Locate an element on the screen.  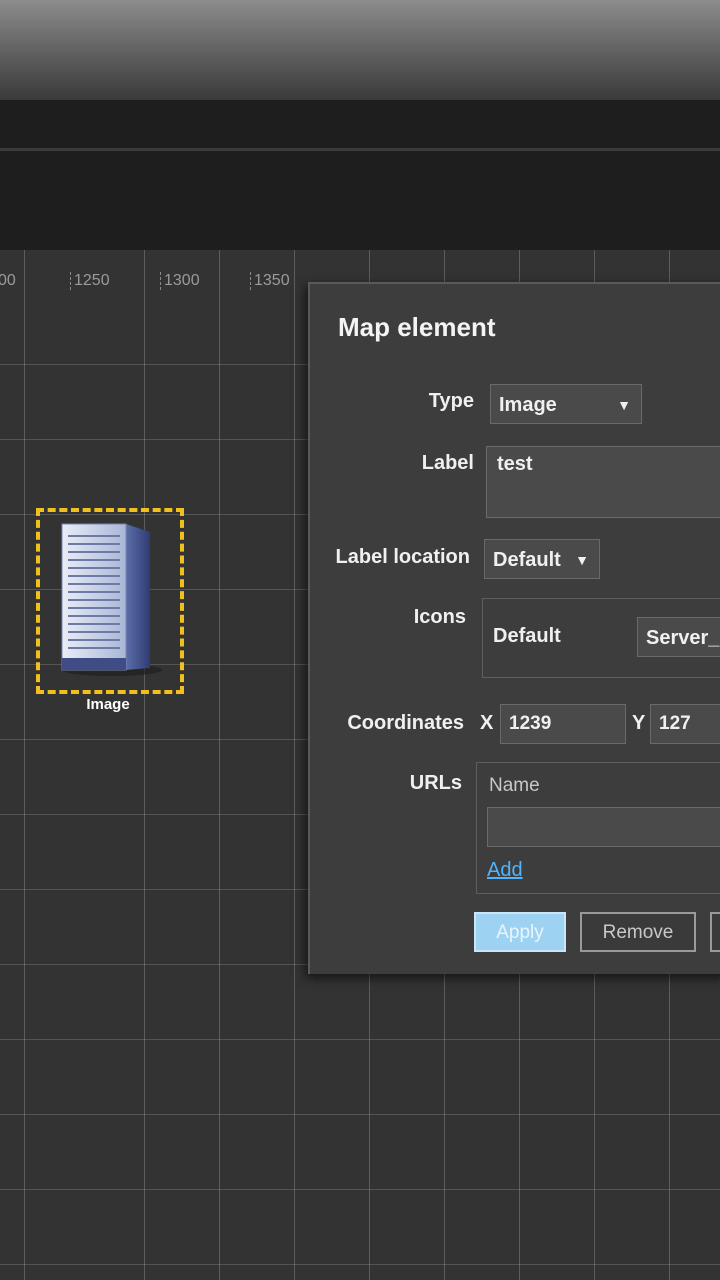
ruler-tick: 1350 is located at coordinates (270, 281).